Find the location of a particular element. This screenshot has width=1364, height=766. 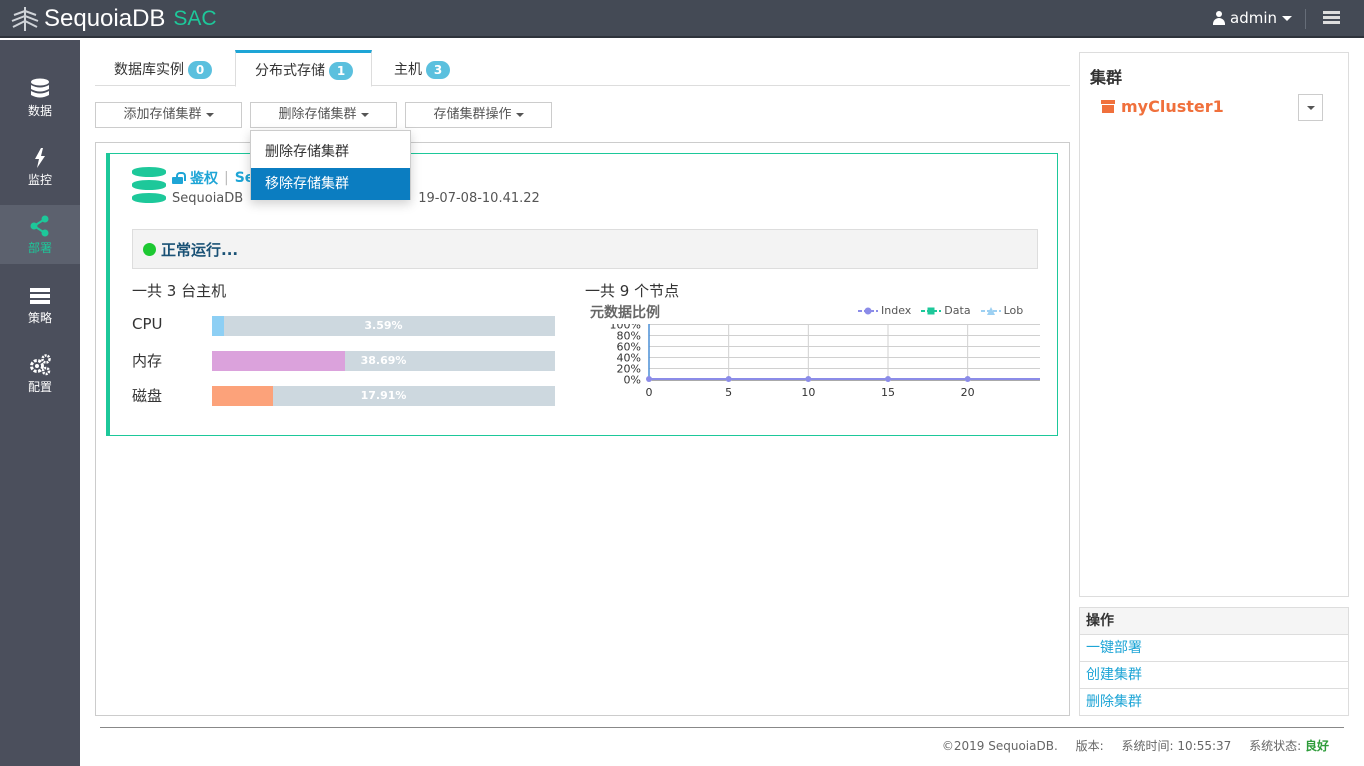

auth-label: 鉴权 is located at coordinates (204, 178).